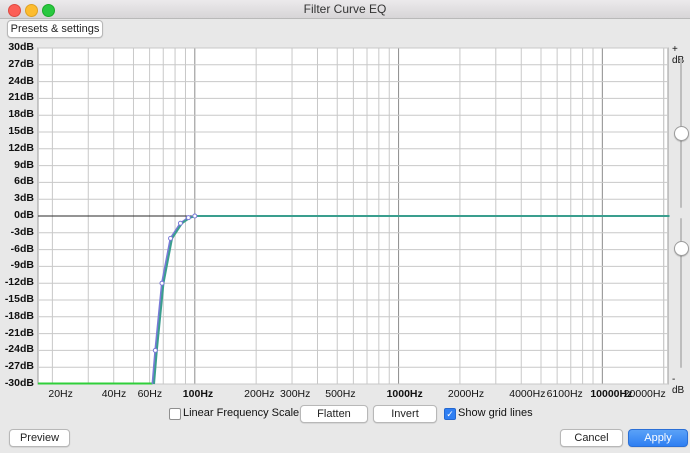 This screenshot has height=453, width=690. What do you see at coordinates (21, 80) in the screenshot?
I see `y-tick-label: 24dB` at bounding box center [21, 80].